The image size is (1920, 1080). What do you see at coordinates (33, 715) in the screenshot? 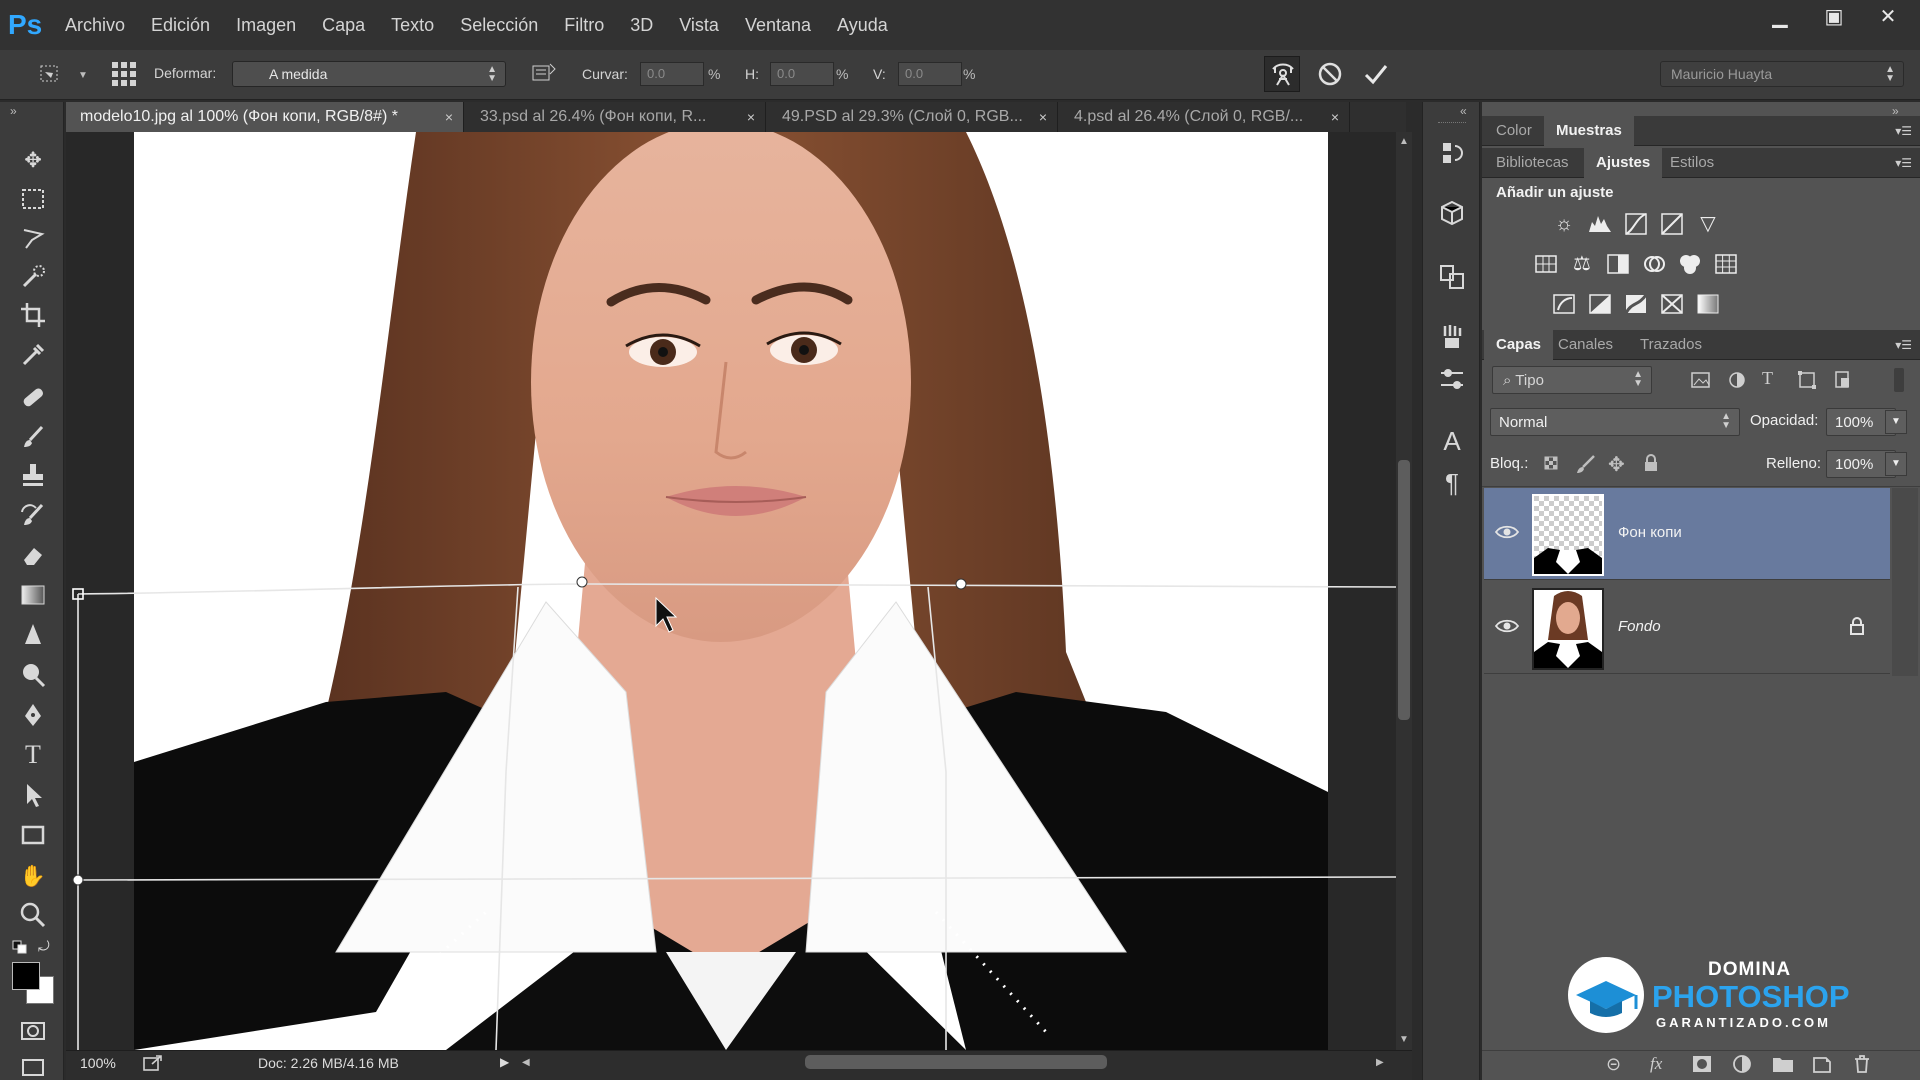
I see `pen-tool-icon` at bounding box center [33, 715].